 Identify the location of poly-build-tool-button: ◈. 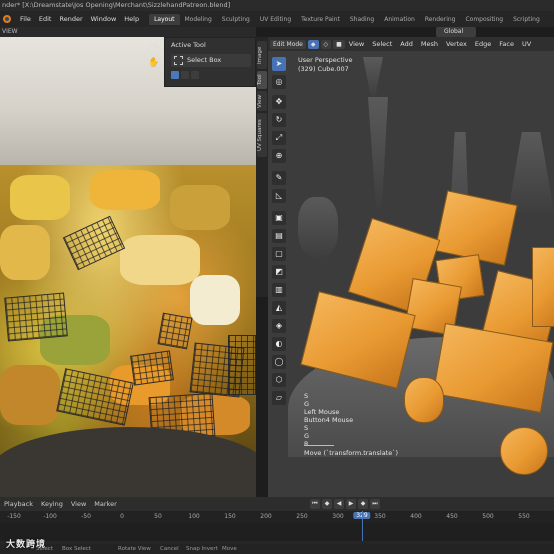
(279, 326).